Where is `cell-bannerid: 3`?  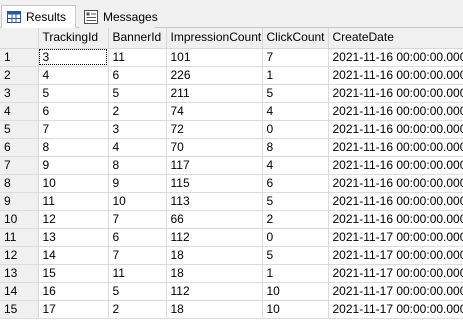 cell-bannerid: 3 is located at coordinates (137, 129).